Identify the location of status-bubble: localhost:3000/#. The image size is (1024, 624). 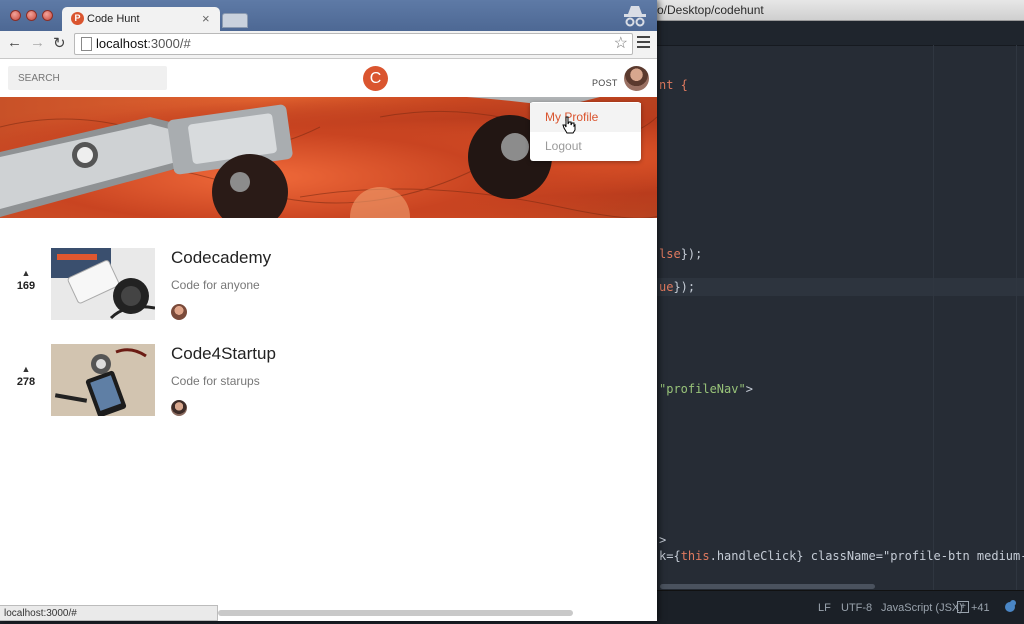
(109, 613).